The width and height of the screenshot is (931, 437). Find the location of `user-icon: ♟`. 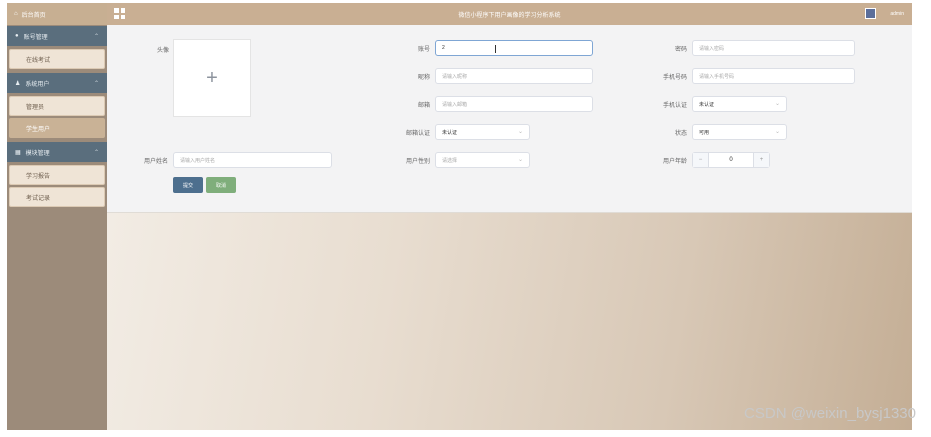

user-icon: ♟ is located at coordinates (18, 83).